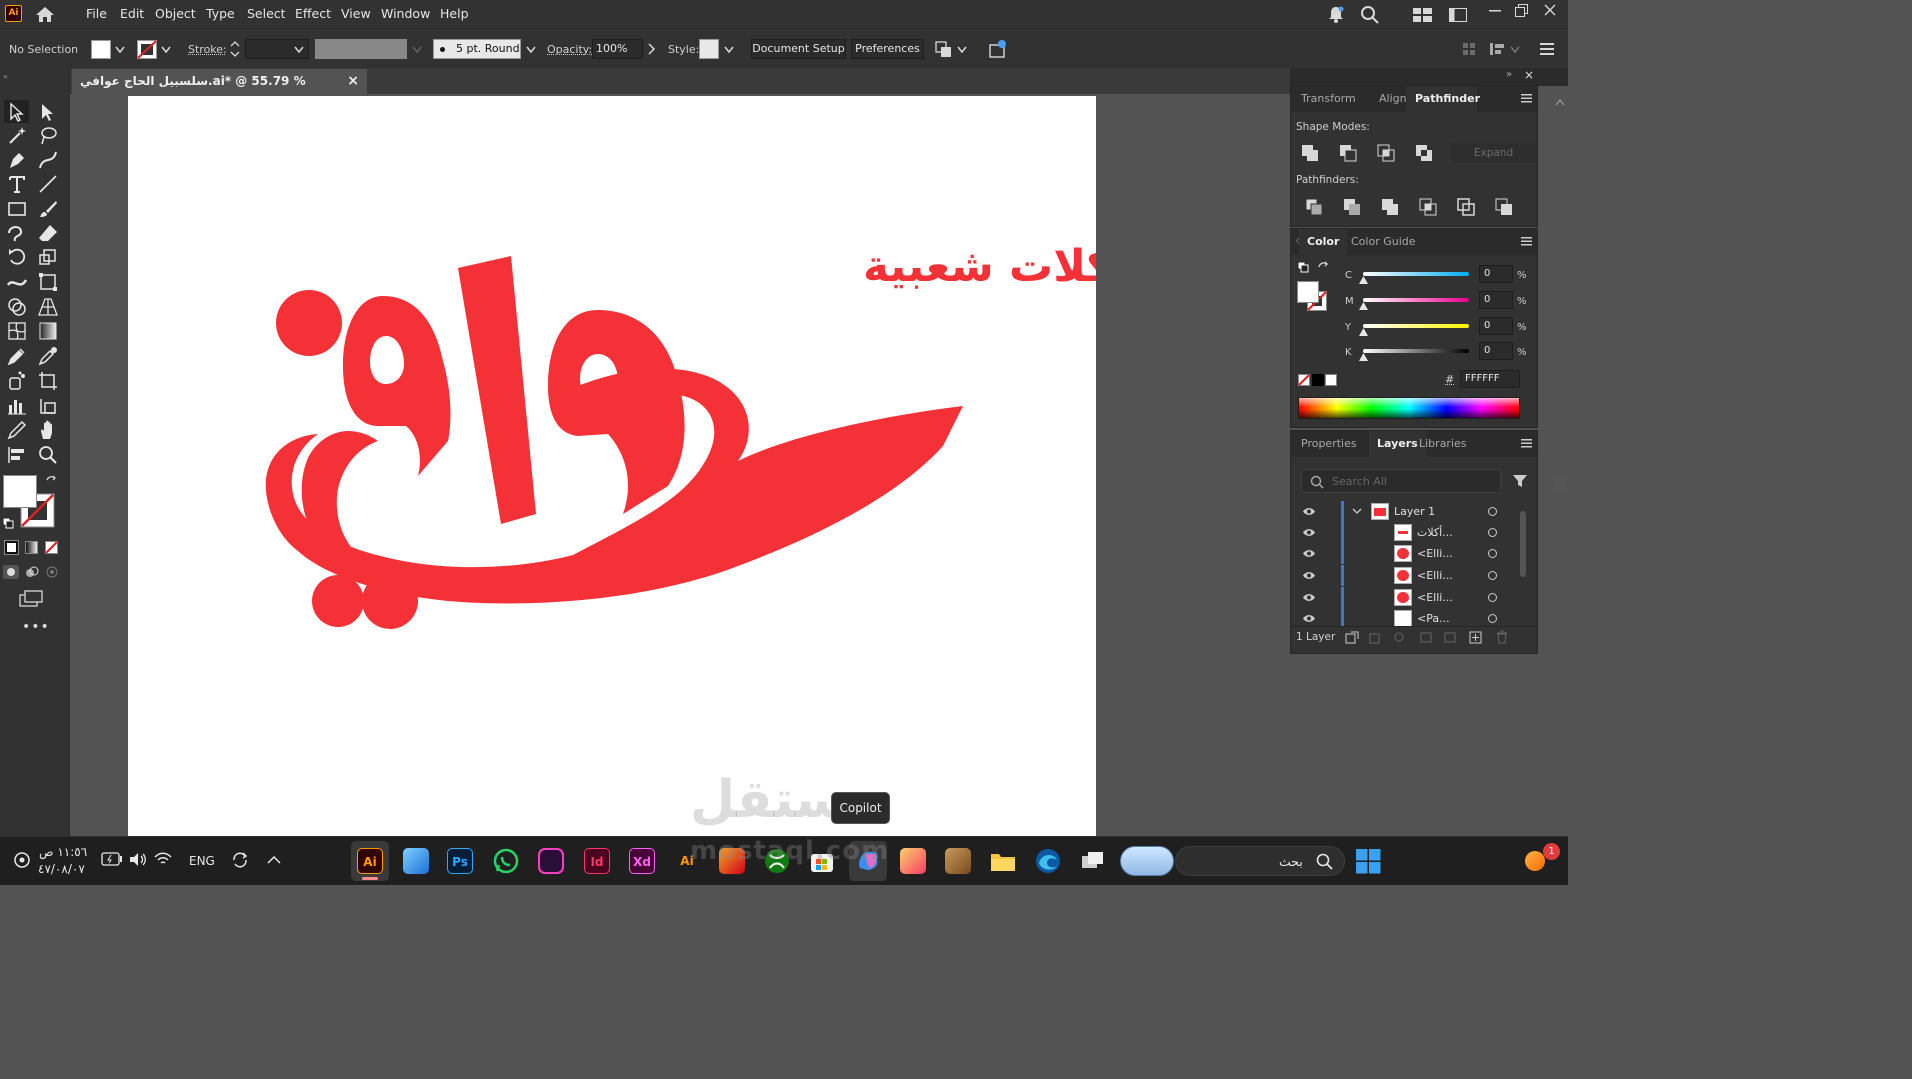 The height and width of the screenshot is (1079, 1912). Describe the element at coordinates (240, 860) in the screenshot. I see `sync-icon` at that location.